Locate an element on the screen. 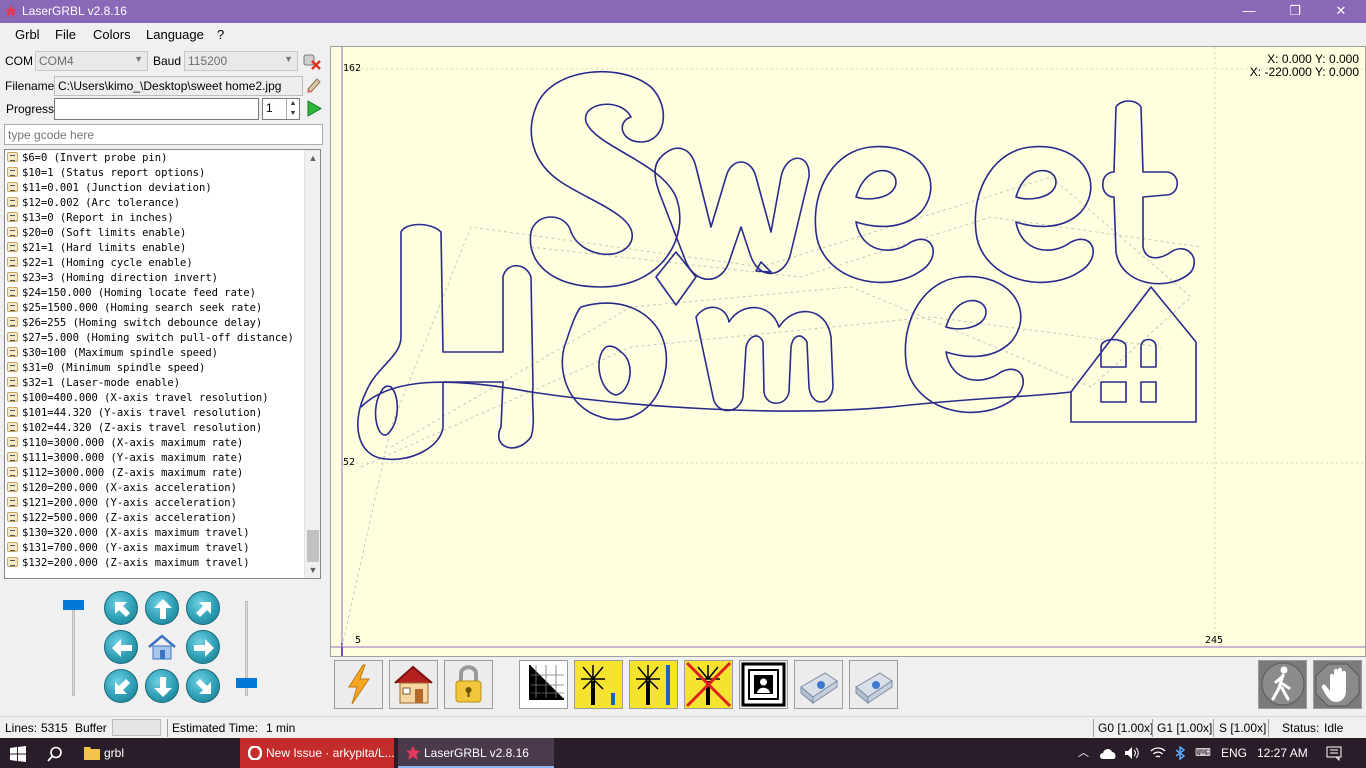 Image resolution: width=1366 pixels, height=768 pixels. notifications-icon is located at coordinates (1334, 753).